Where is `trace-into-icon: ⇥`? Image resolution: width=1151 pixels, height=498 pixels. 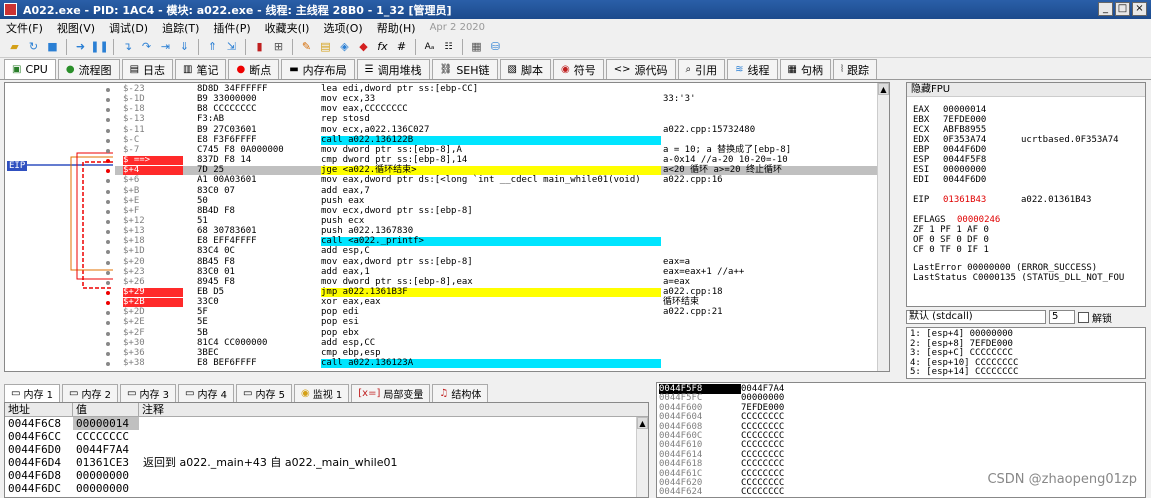
trace-into-icon: ⇥ is located at coordinates (165, 46).